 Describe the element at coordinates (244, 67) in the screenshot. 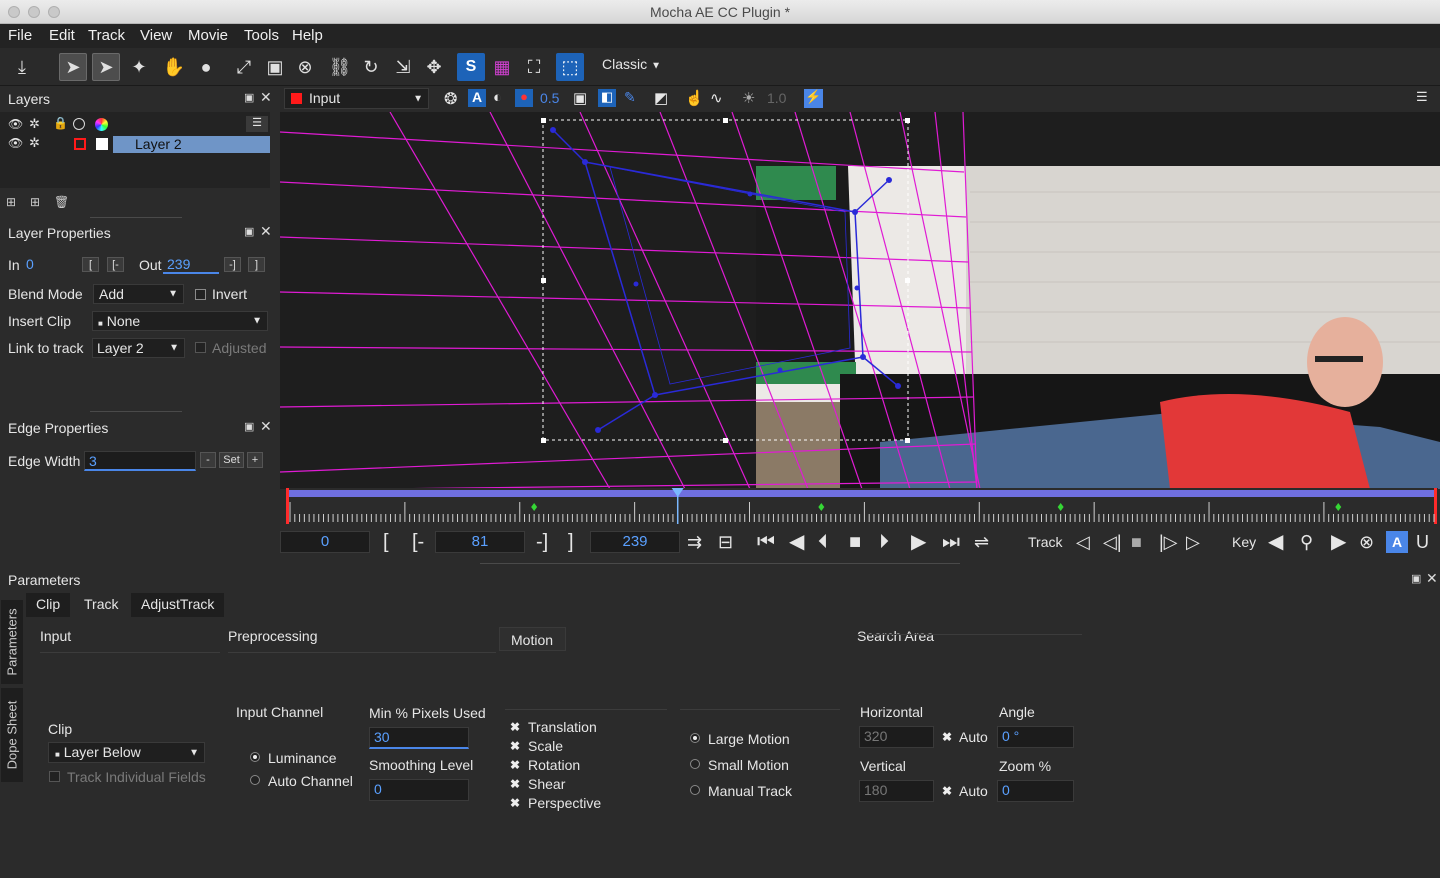

I see `x-spline-tool-icon: ⤢` at that location.